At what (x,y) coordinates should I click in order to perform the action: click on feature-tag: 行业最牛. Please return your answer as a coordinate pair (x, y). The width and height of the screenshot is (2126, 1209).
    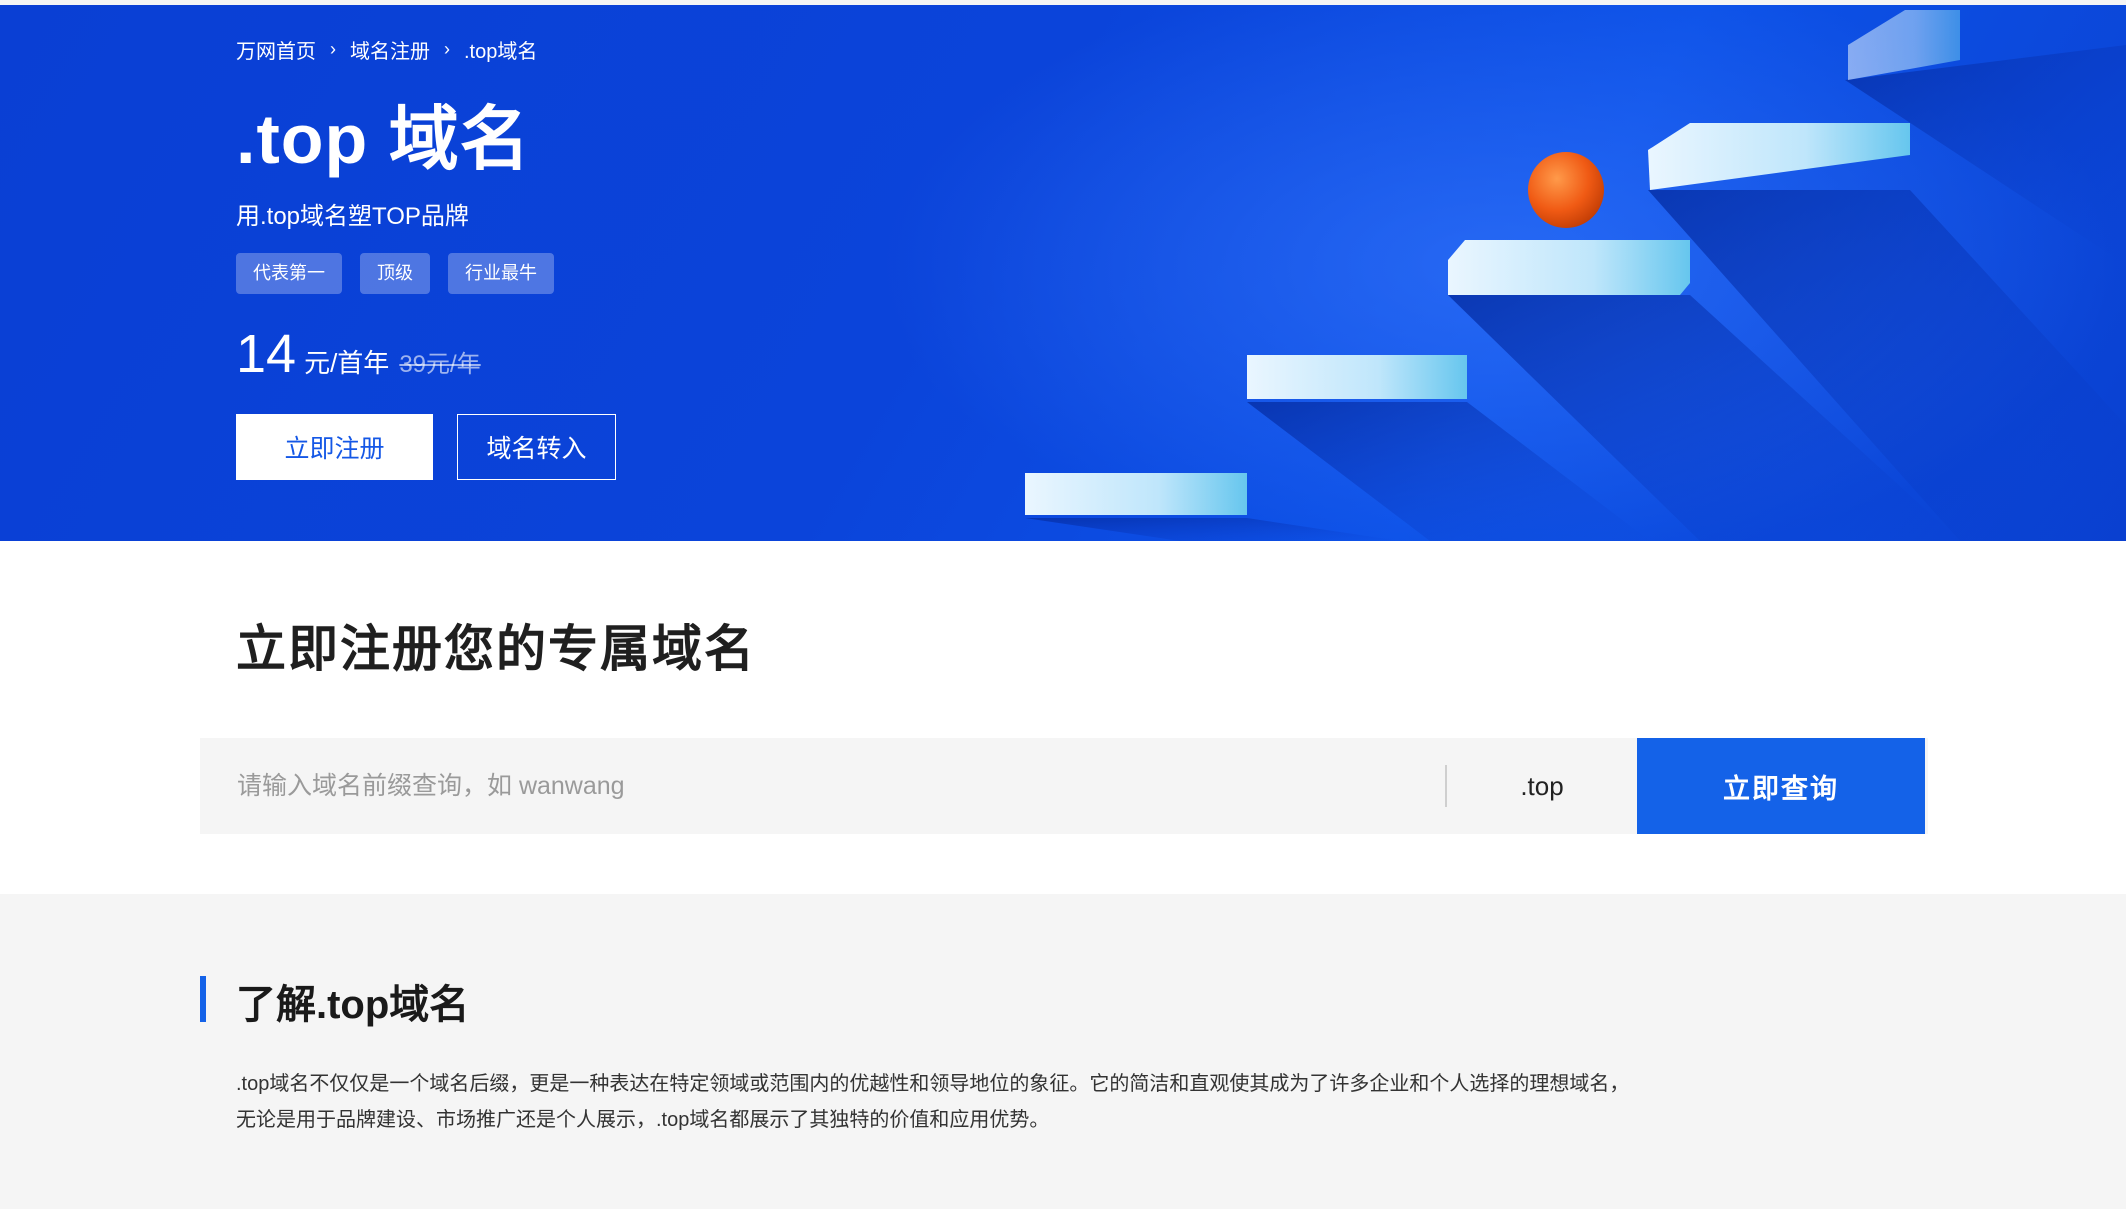
    Looking at the image, I should click on (501, 273).